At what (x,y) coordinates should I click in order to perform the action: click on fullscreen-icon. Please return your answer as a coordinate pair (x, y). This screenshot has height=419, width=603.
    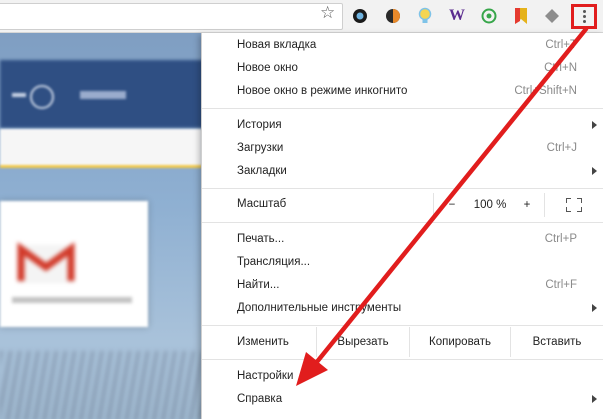
    Looking at the image, I should click on (574, 205).